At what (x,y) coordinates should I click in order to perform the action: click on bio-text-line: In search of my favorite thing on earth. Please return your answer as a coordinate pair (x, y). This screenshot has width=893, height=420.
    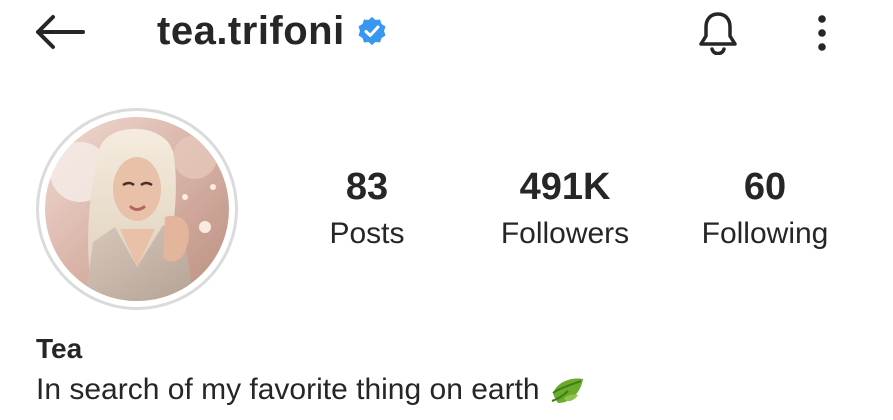
    Looking at the image, I should click on (456, 390).